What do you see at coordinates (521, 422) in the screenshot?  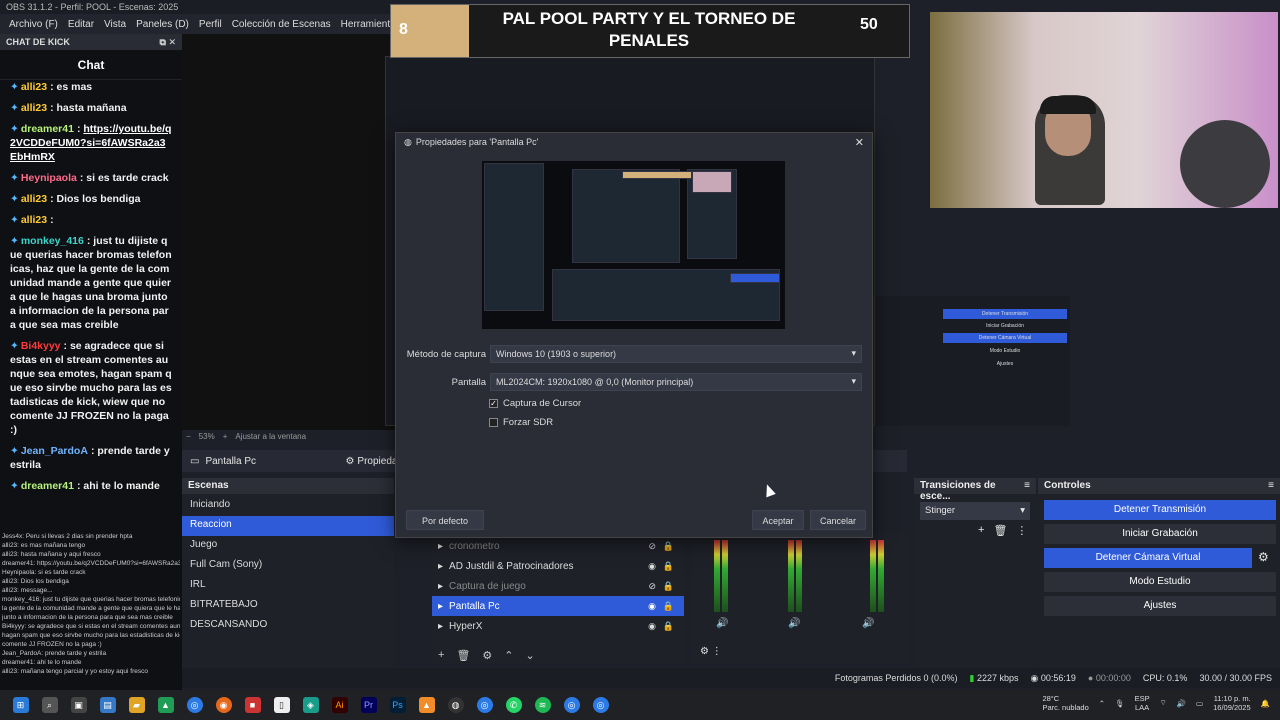 I see `force-sdr-checkbox: Forzar SDR` at bounding box center [521, 422].